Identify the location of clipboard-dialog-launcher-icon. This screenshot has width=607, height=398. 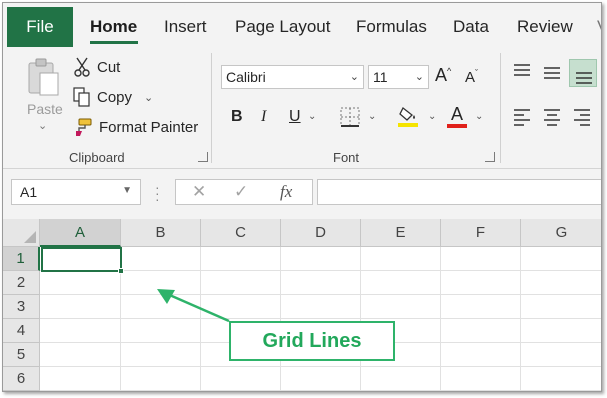
(203, 157).